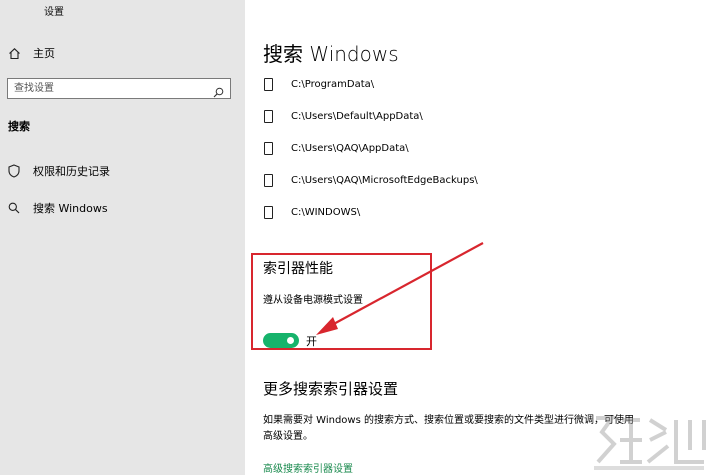 This screenshot has height=475, width=711. I want to click on excluded-folder-item: C:\Users\QAQ\MicrosoftEdgeBackups\, so click(371, 180).